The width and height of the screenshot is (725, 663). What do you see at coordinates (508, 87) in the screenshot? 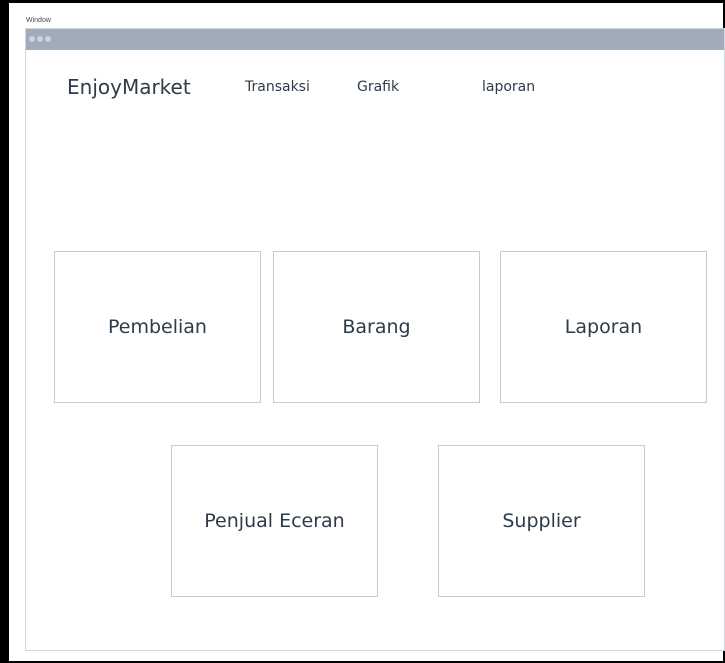
I see `nav-link-laporan: laporan` at bounding box center [508, 87].